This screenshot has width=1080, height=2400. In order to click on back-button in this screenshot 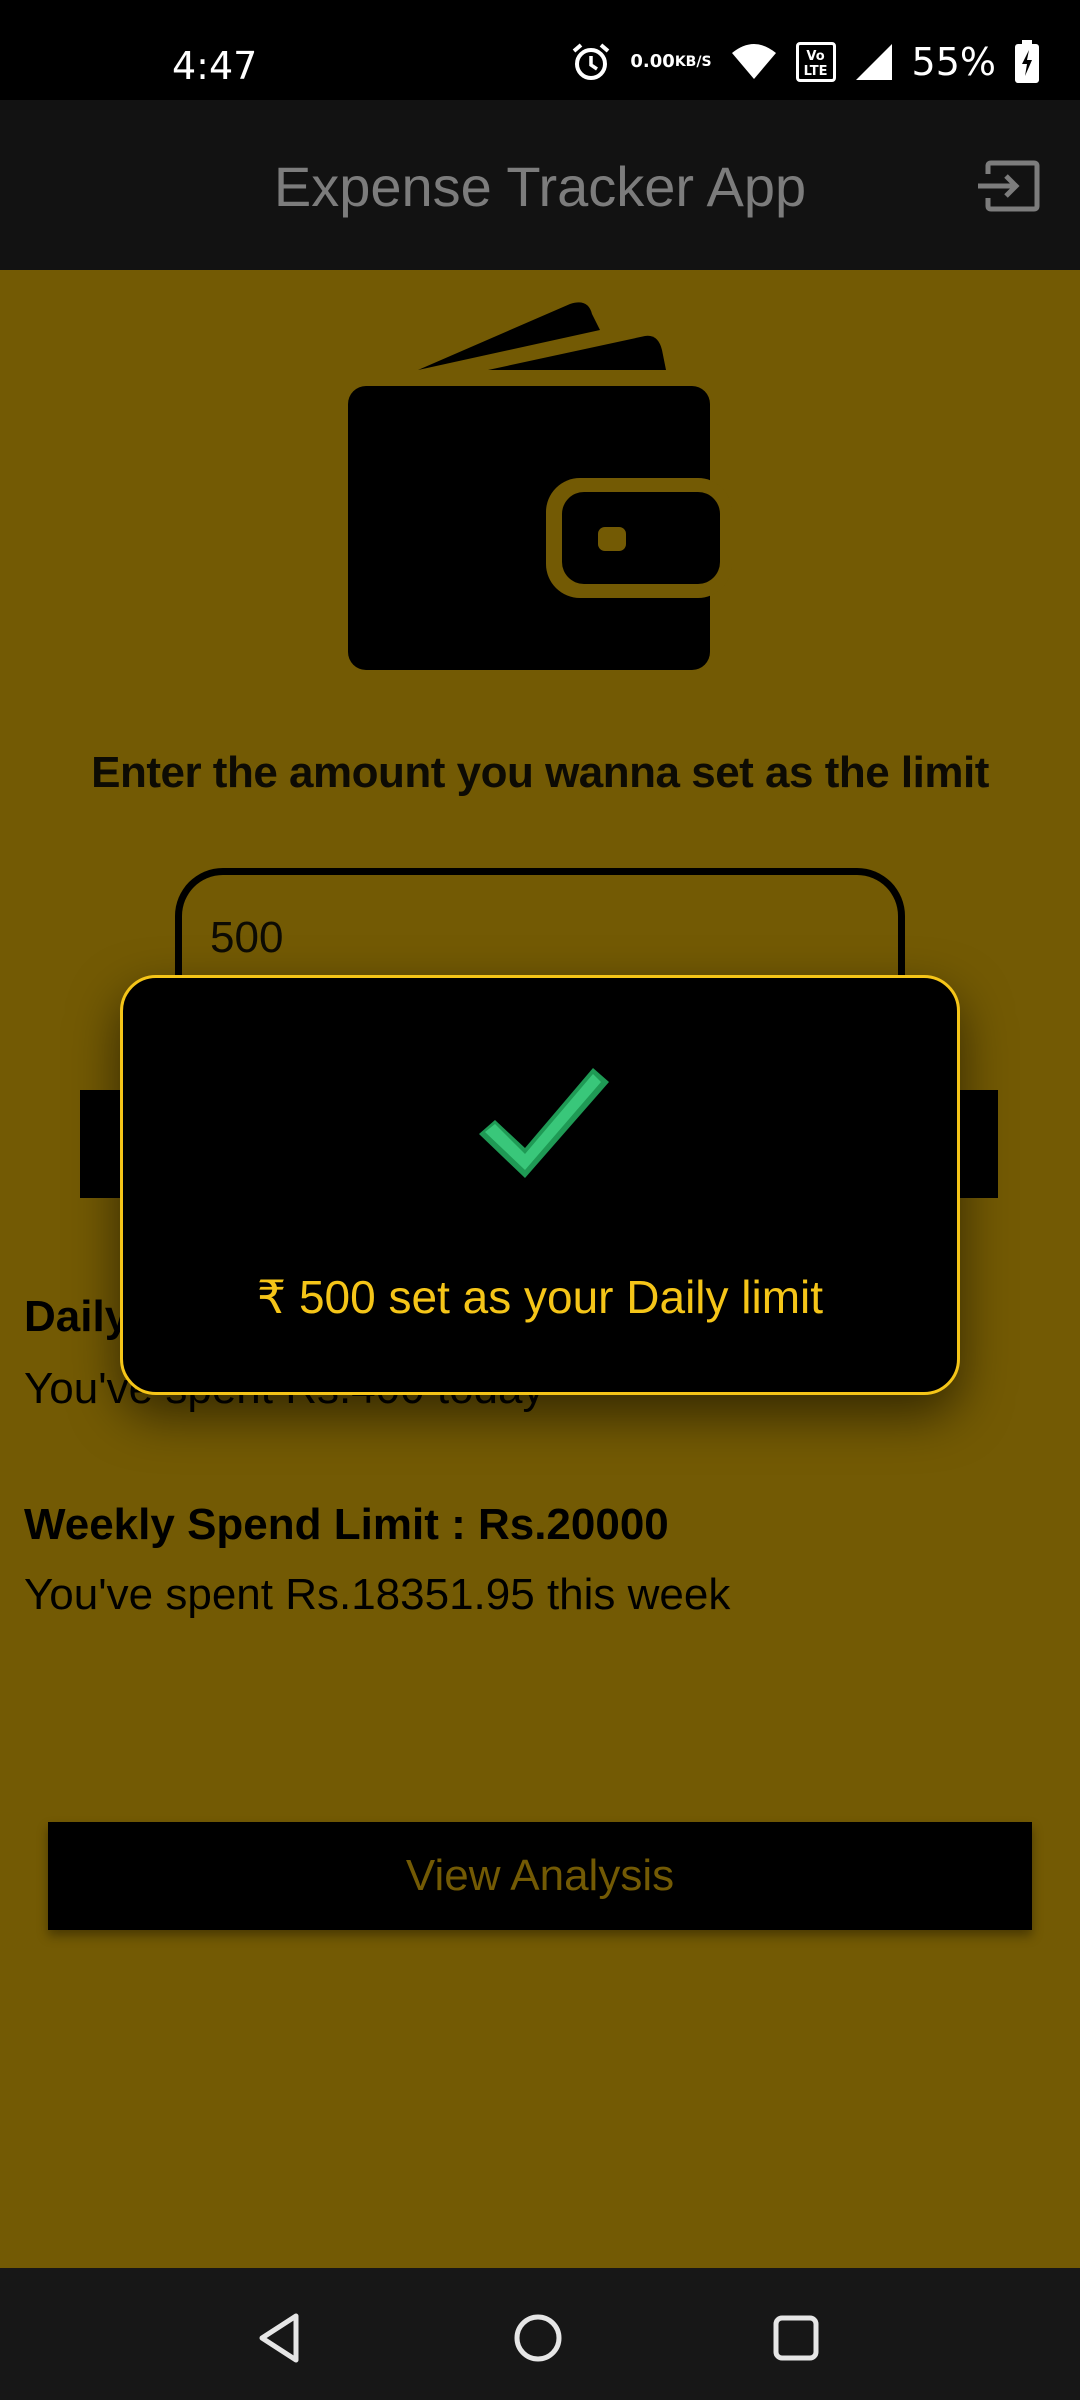, I will do `click(280, 2338)`.